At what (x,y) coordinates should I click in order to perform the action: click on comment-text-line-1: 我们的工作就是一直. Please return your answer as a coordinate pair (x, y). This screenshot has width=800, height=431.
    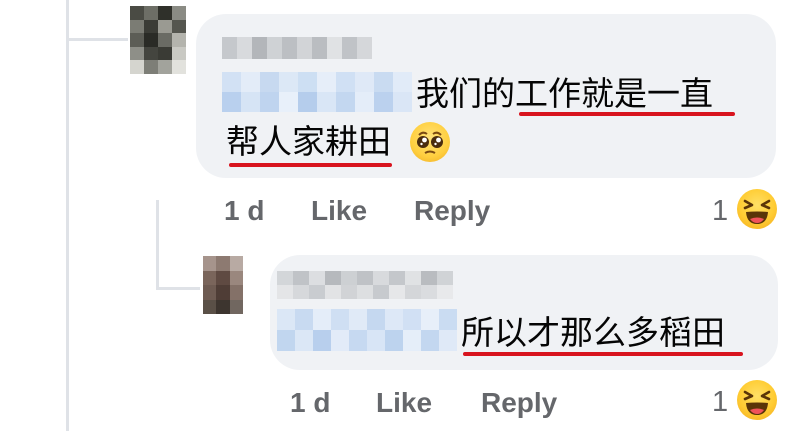
    Looking at the image, I should click on (564, 93).